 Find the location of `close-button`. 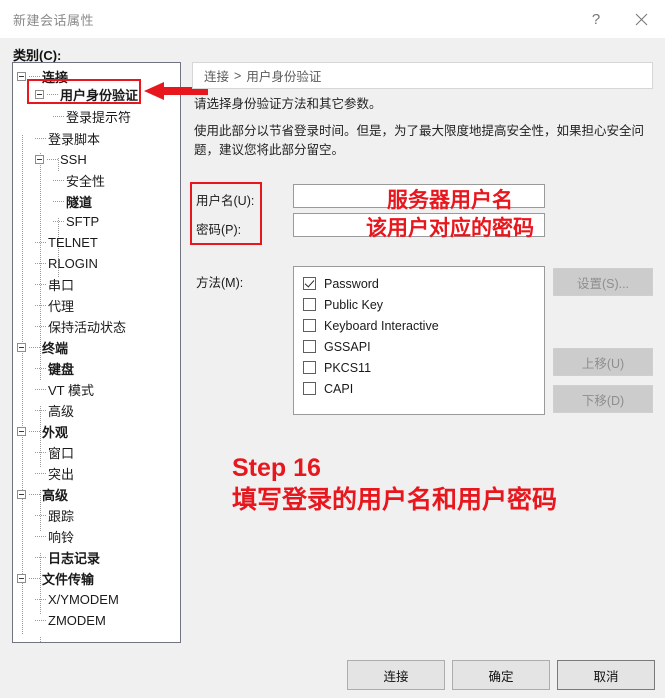

close-button is located at coordinates (641, 19).